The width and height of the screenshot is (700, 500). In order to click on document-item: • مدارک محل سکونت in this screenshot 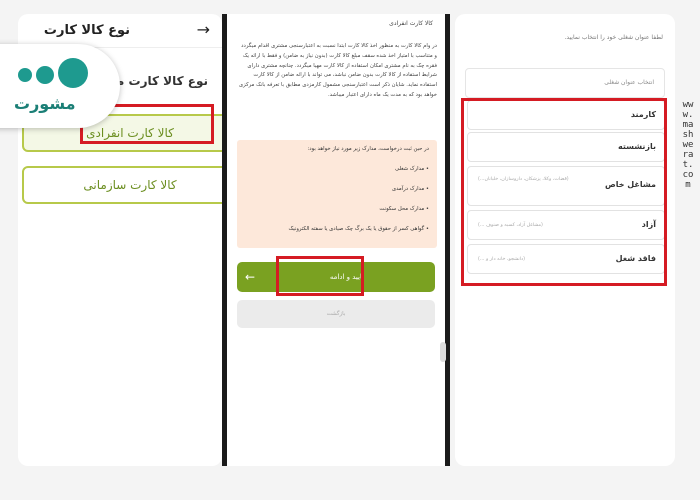, I will do `click(404, 209)`.